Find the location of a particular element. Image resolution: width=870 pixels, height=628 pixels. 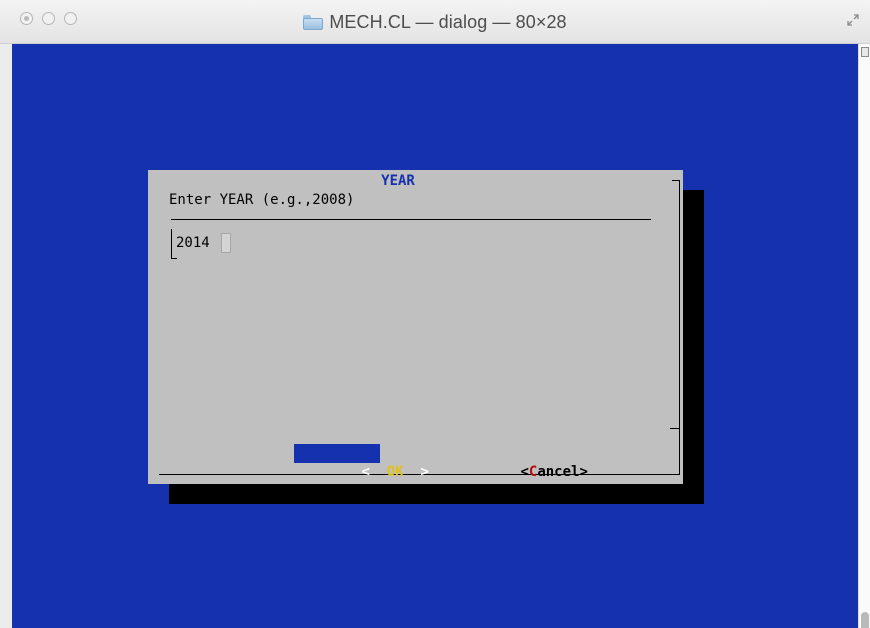

input-left-border is located at coordinates (171, 244).